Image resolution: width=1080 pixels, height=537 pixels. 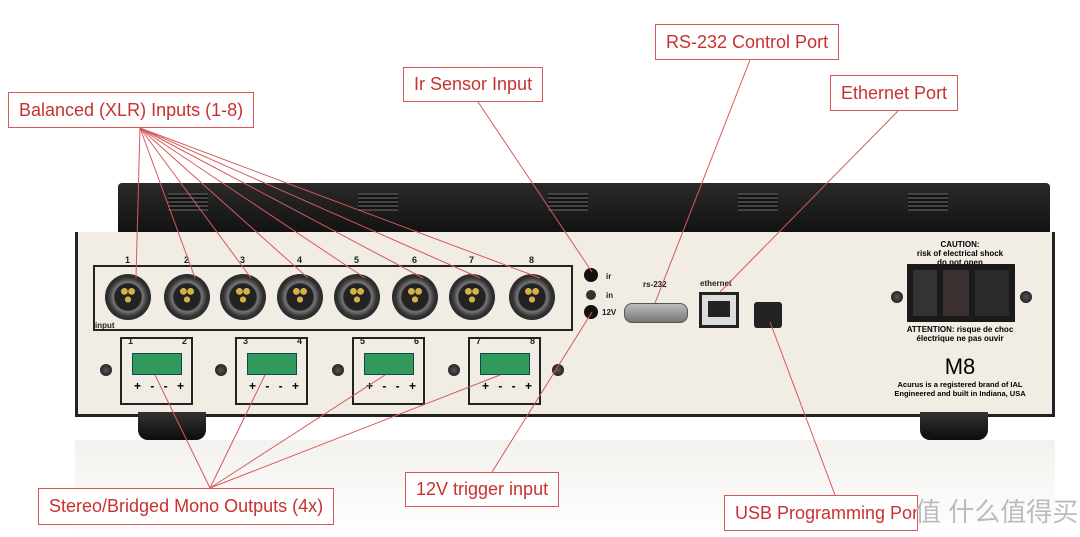 I want to click on label-ir-sensor: Ir Sensor Input, so click(x=473, y=84).